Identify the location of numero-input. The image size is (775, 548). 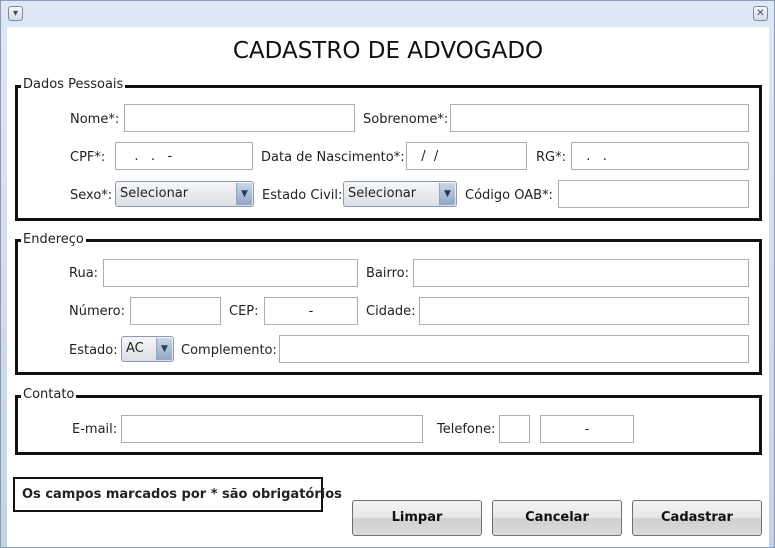
(175, 311).